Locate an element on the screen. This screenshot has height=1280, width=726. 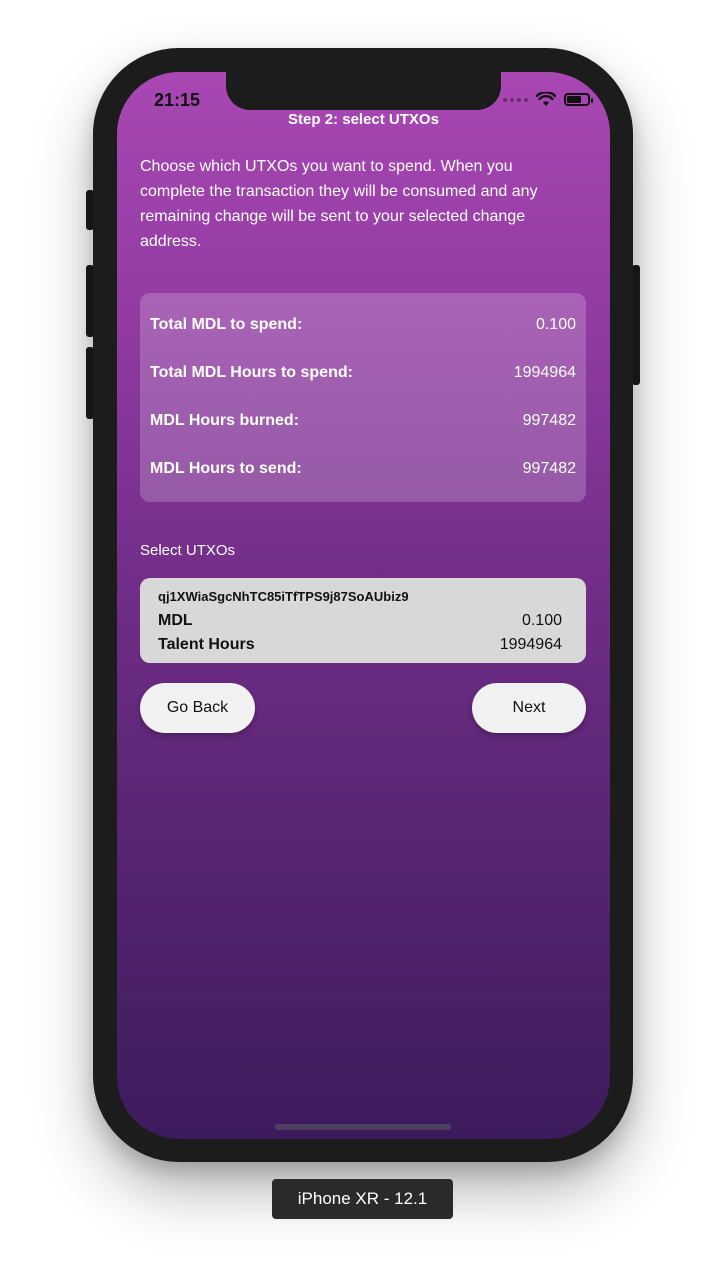
summary-label: MDL Hours burned: is located at coordinates (225, 420).